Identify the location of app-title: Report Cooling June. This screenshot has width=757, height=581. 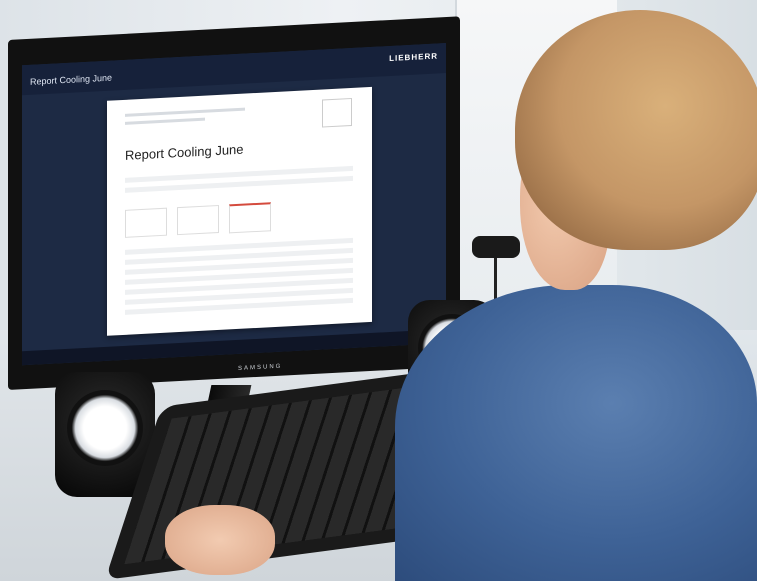
(71, 79).